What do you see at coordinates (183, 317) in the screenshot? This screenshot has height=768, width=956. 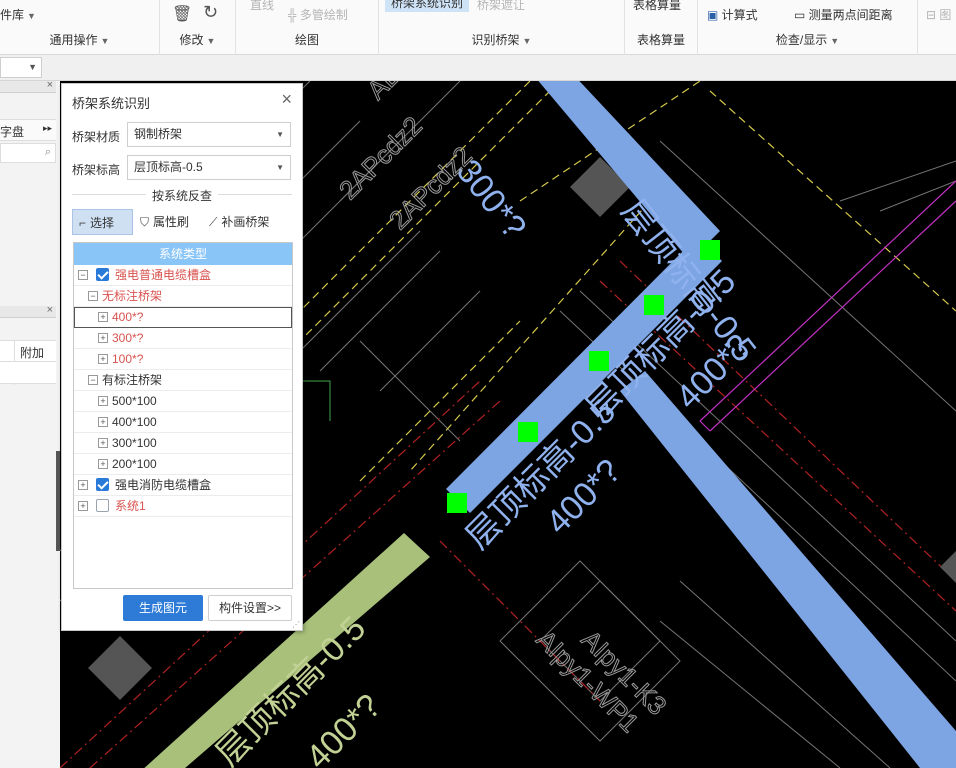 I see `tree-row: +400*?` at bounding box center [183, 317].